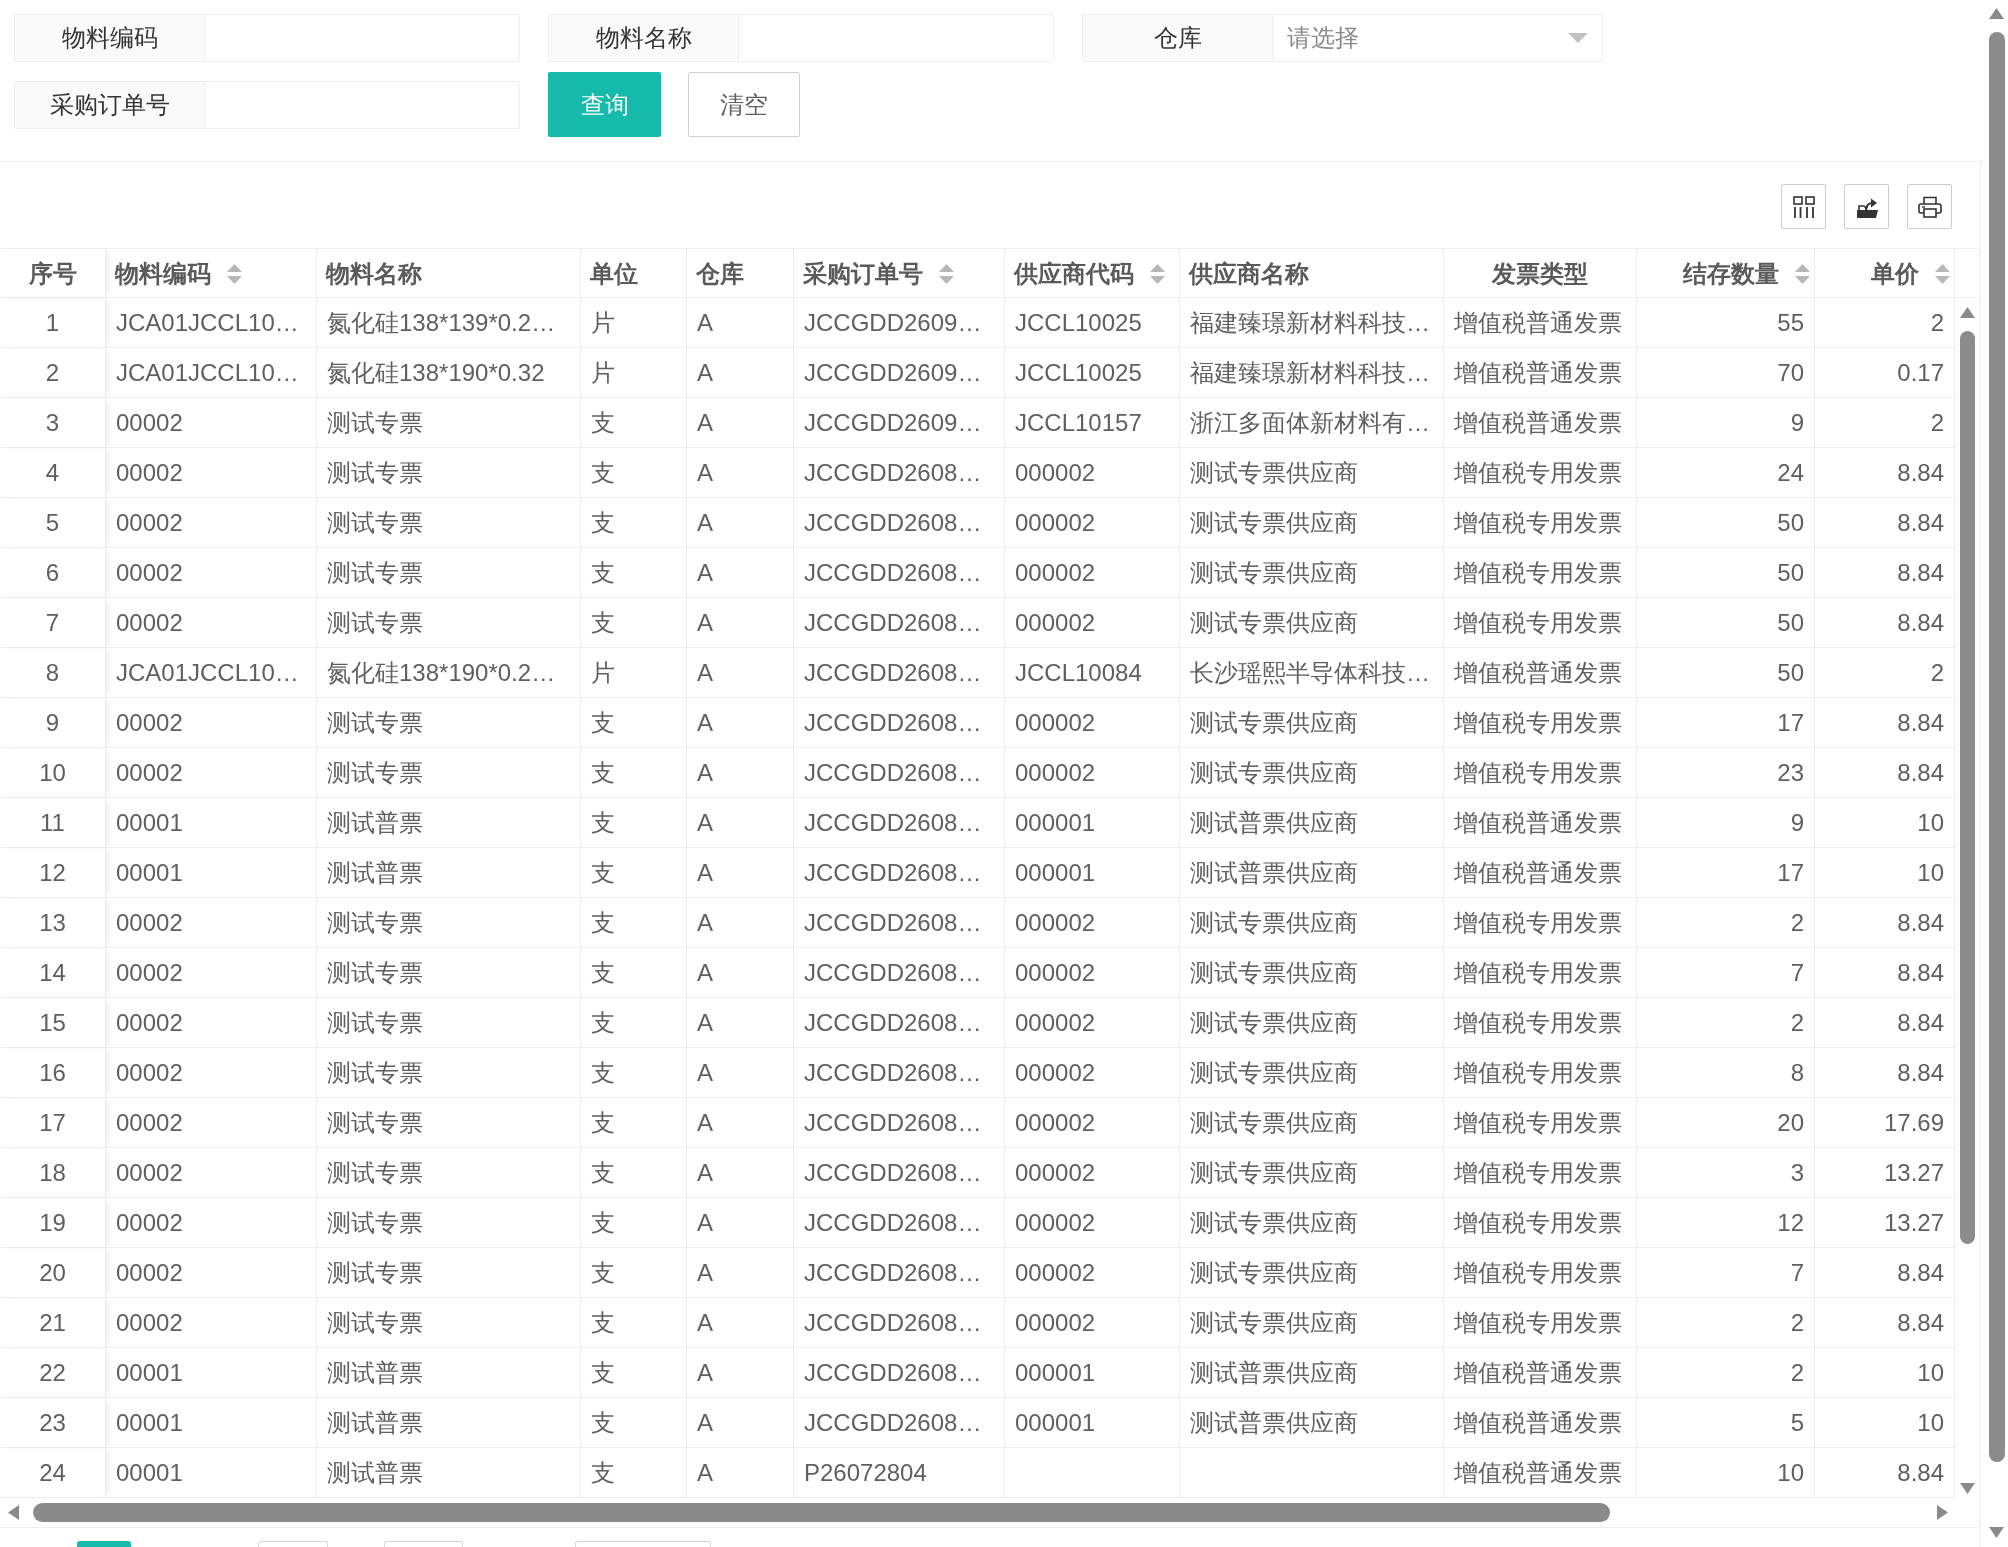  Describe the element at coordinates (1312, 1373) in the screenshot. I see `table-cell: 测试普票供应商` at that location.